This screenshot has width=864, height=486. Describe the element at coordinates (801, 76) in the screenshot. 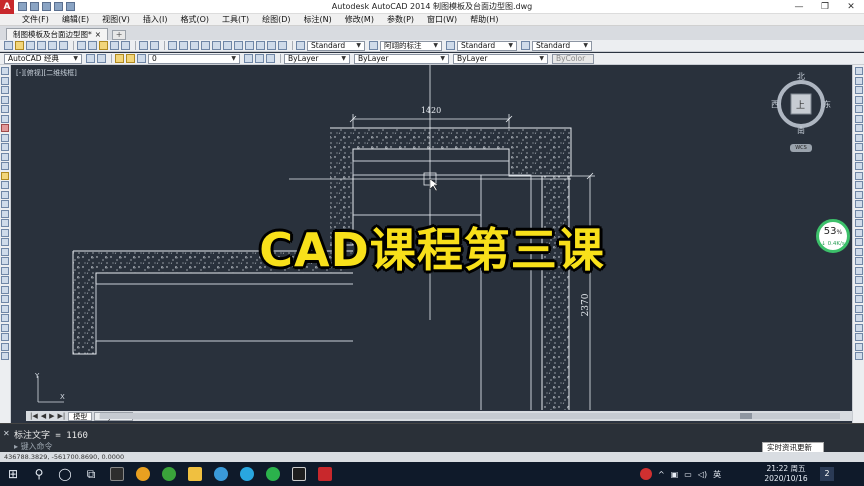

I see `compass-north: 北` at that location.